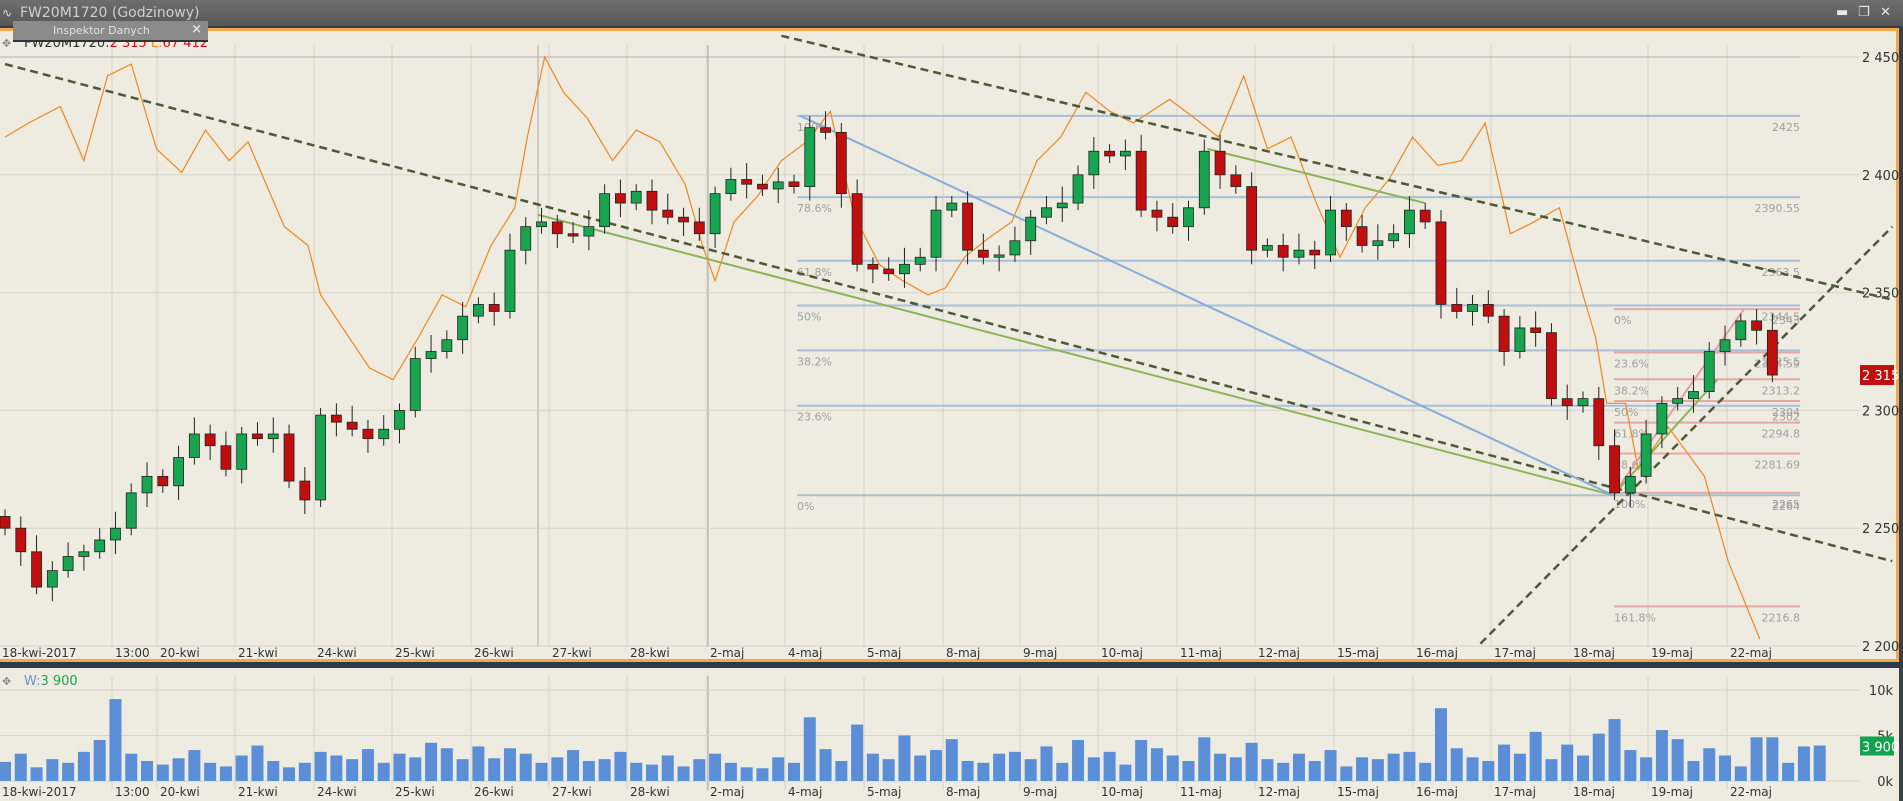 The height and width of the screenshot is (801, 1903). I want to click on close-icon: ✕, so click(1885, 12).